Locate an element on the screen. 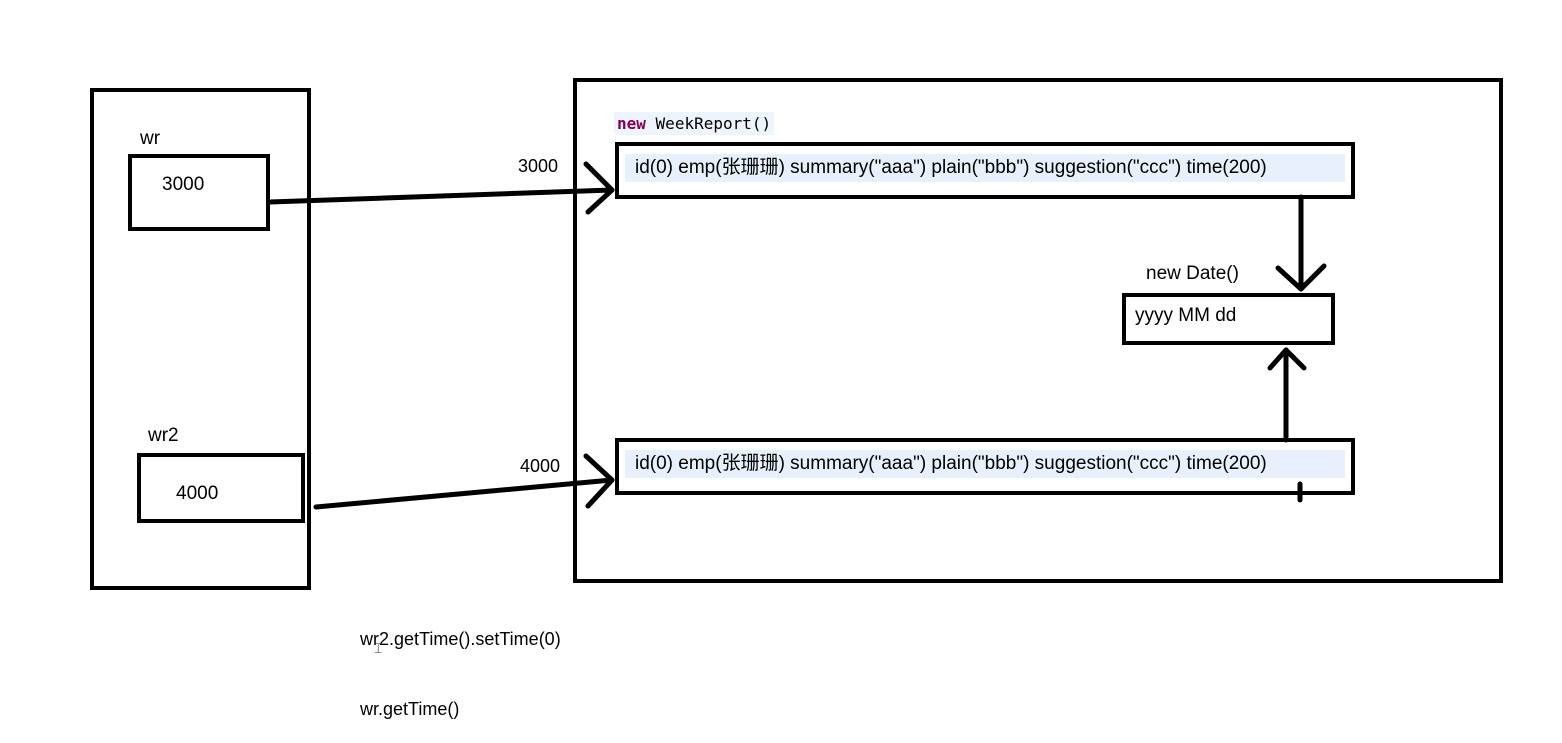 The height and width of the screenshot is (743, 1562). note-line-1: wr2.getTime().setTime(0) is located at coordinates (460, 639).